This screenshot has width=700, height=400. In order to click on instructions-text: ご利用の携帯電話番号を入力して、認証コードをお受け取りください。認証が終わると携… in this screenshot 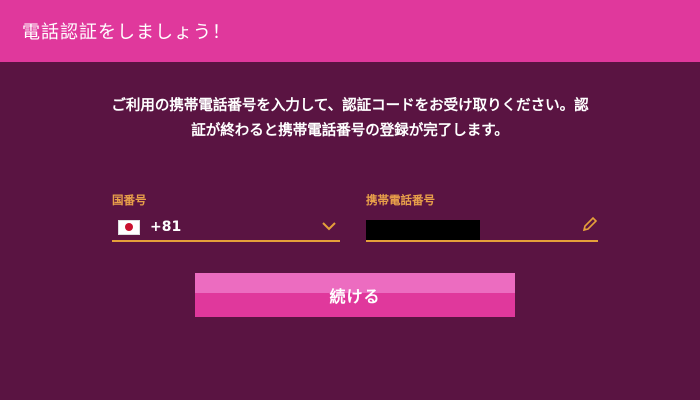, I will do `click(350, 118)`.